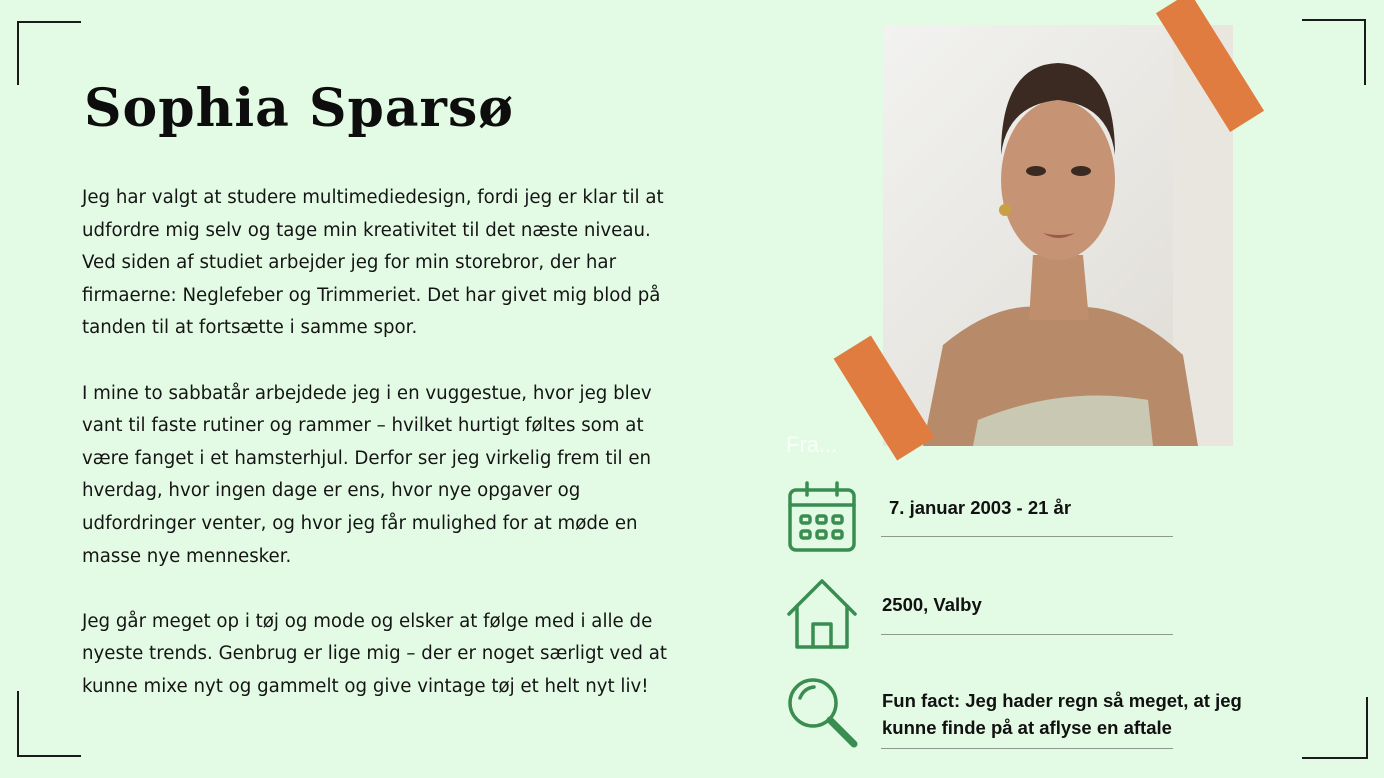 Image resolution: width=1384 pixels, height=778 pixels. Describe the element at coordinates (1078, 235) in the screenshot. I see `portrait-illustration` at that location.